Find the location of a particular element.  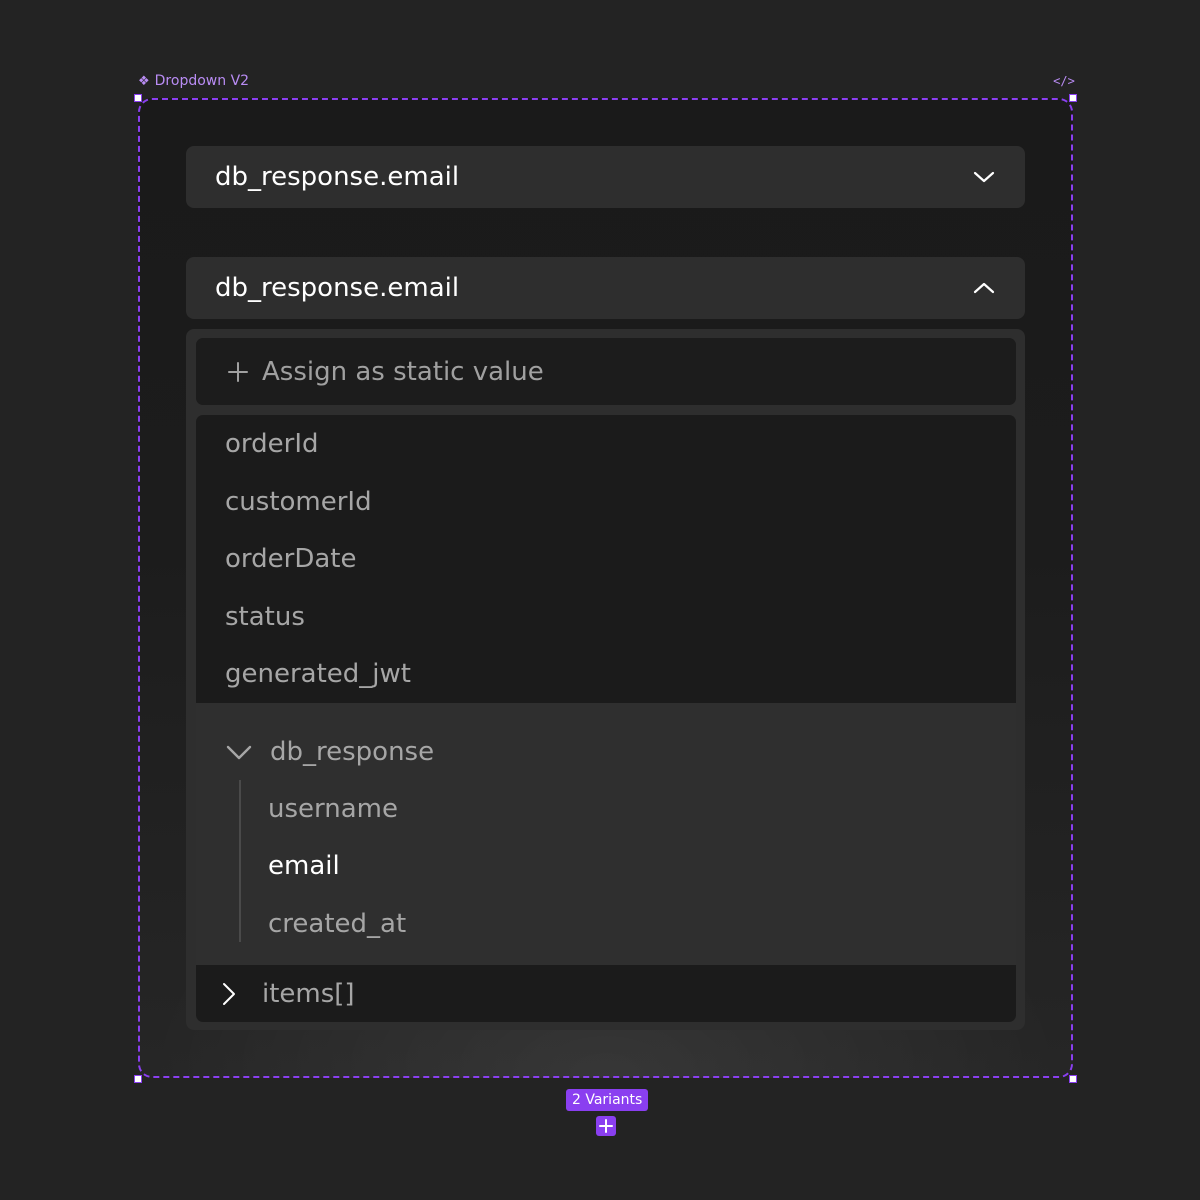

dropdown-open: db_response.email is located at coordinates (605, 288).